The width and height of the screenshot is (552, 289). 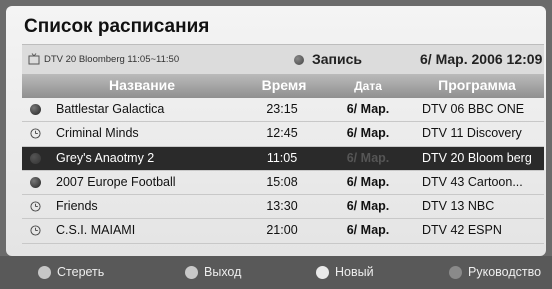 I want to click on row-time: 15:08, so click(x=282, y=181).